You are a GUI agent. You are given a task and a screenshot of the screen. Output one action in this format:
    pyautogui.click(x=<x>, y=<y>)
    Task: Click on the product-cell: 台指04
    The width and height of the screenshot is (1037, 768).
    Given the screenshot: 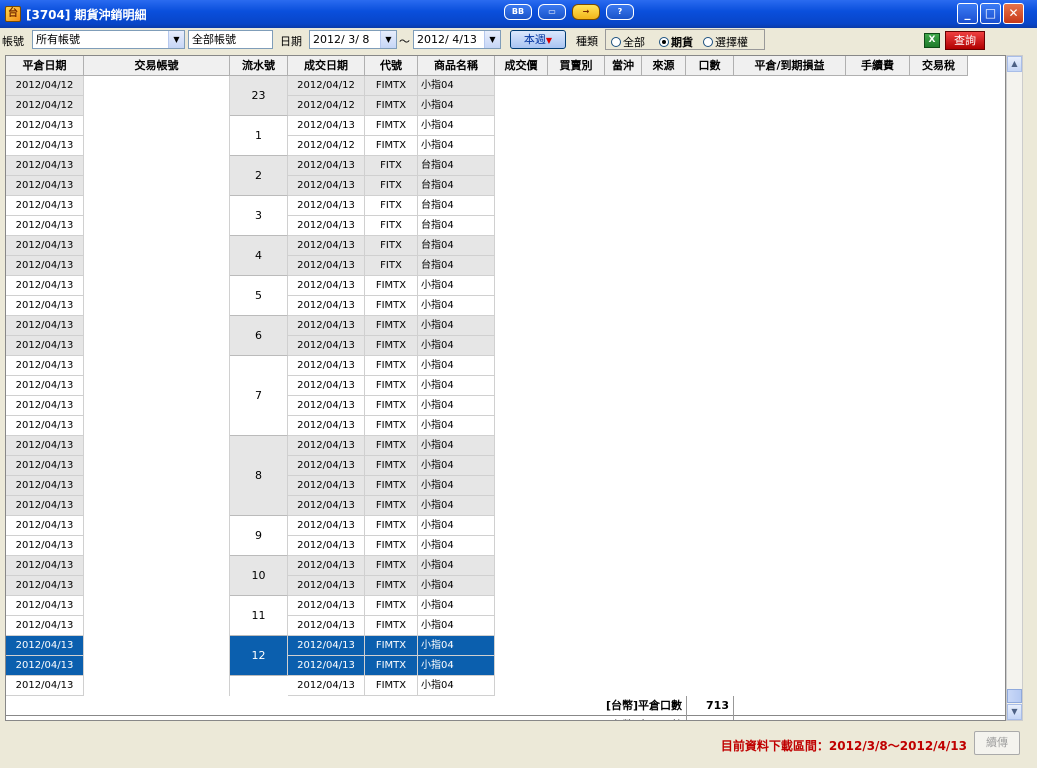 What is the action you would take?
    pyautogui.click(x=456, y=166)
    